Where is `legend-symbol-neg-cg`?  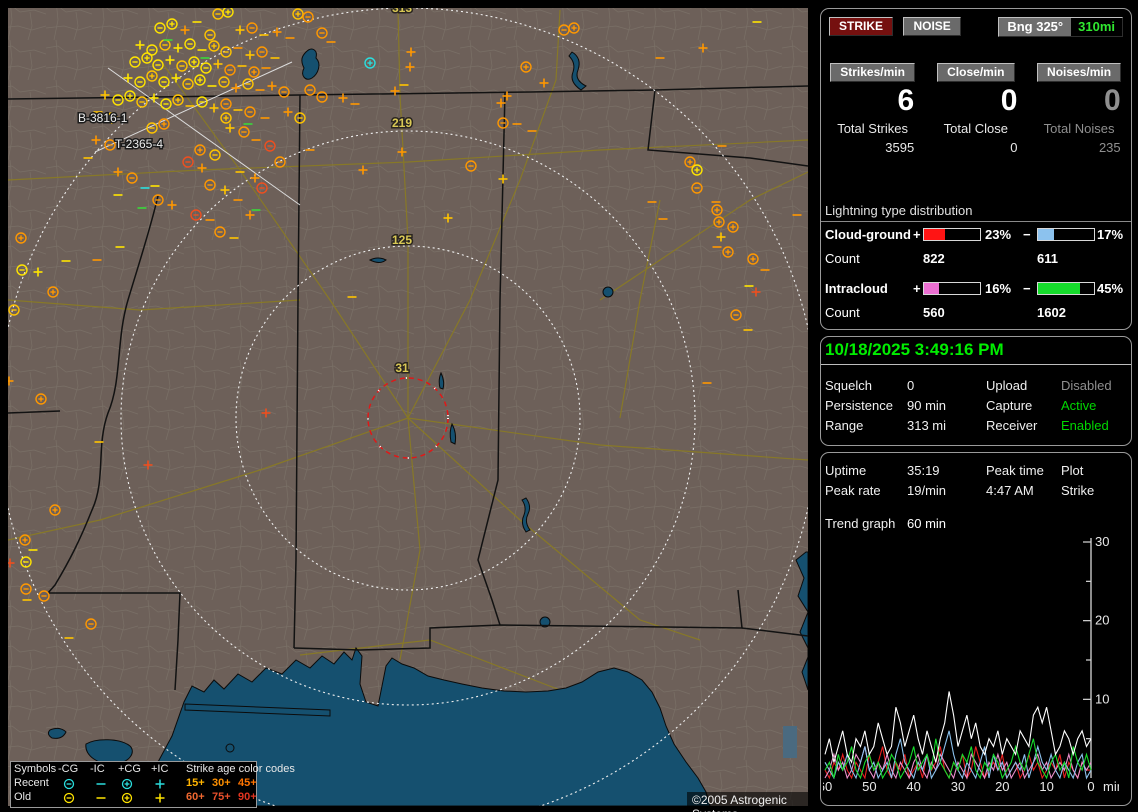 legend-symbol-neg-cg is located at coordinates (69, 798).